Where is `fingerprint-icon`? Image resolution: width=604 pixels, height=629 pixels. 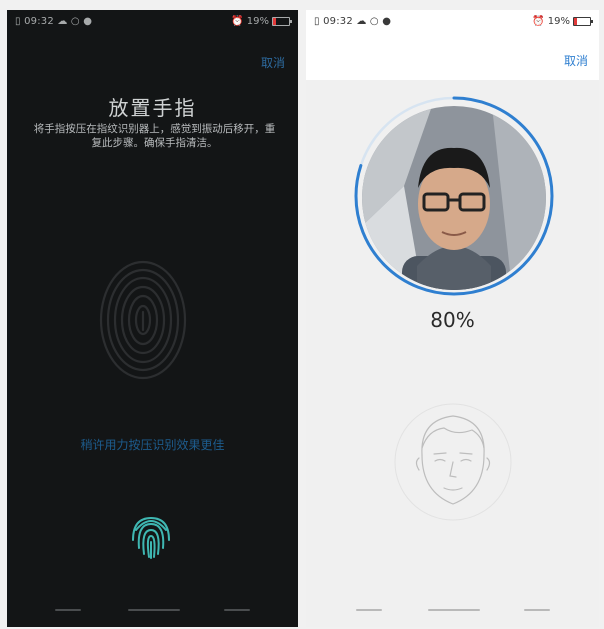 fingerprint-icon is located at coordinates (143, 320).